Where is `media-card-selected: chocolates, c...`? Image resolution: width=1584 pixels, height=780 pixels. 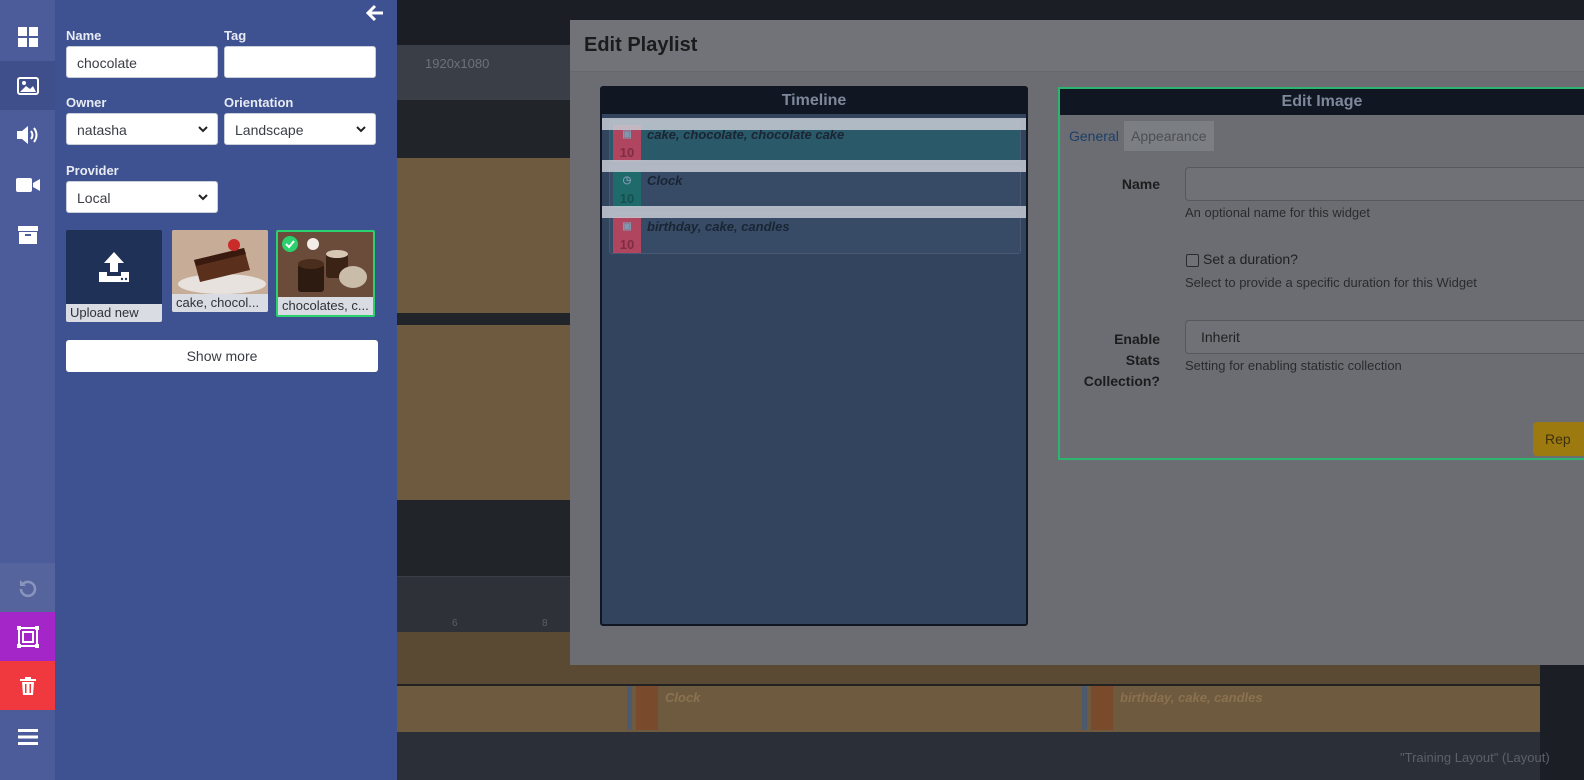 media-card-selected: chocolates, c... is located at coordinates (325, 273).